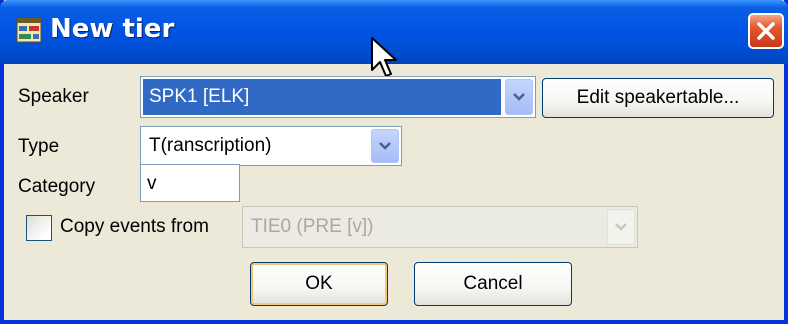 The image size is (788, 324). I want to click on ok-button: OK, so click(319, 284).